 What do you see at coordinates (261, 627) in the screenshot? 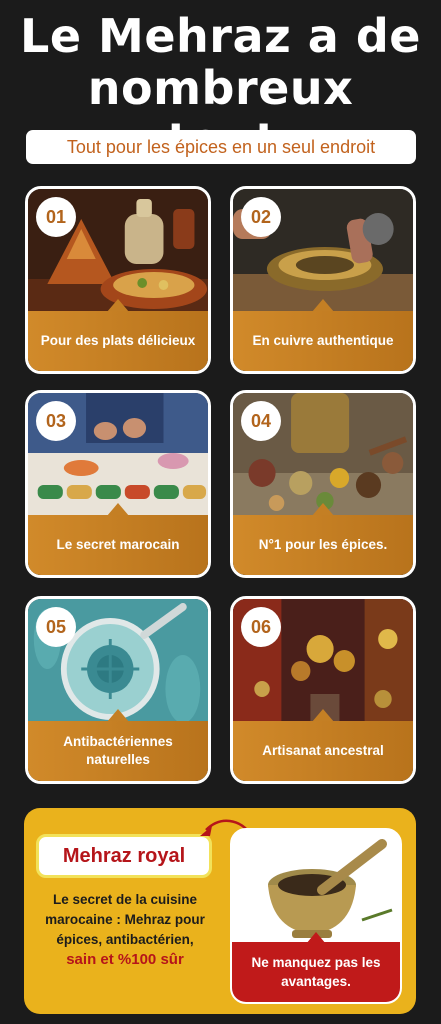
I see `feature-number: 06` at bounding box center [261, 627].